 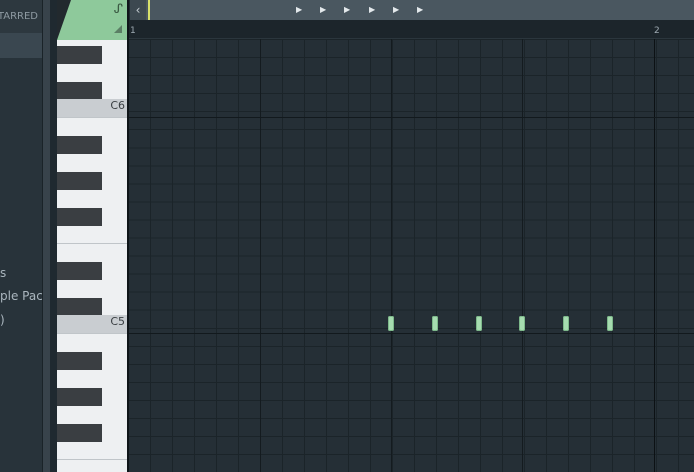 What do you see at coordinates (118, 29) in the screenshot?
I see `dropdown-triangle-icon` at bounding box center [118, 29].